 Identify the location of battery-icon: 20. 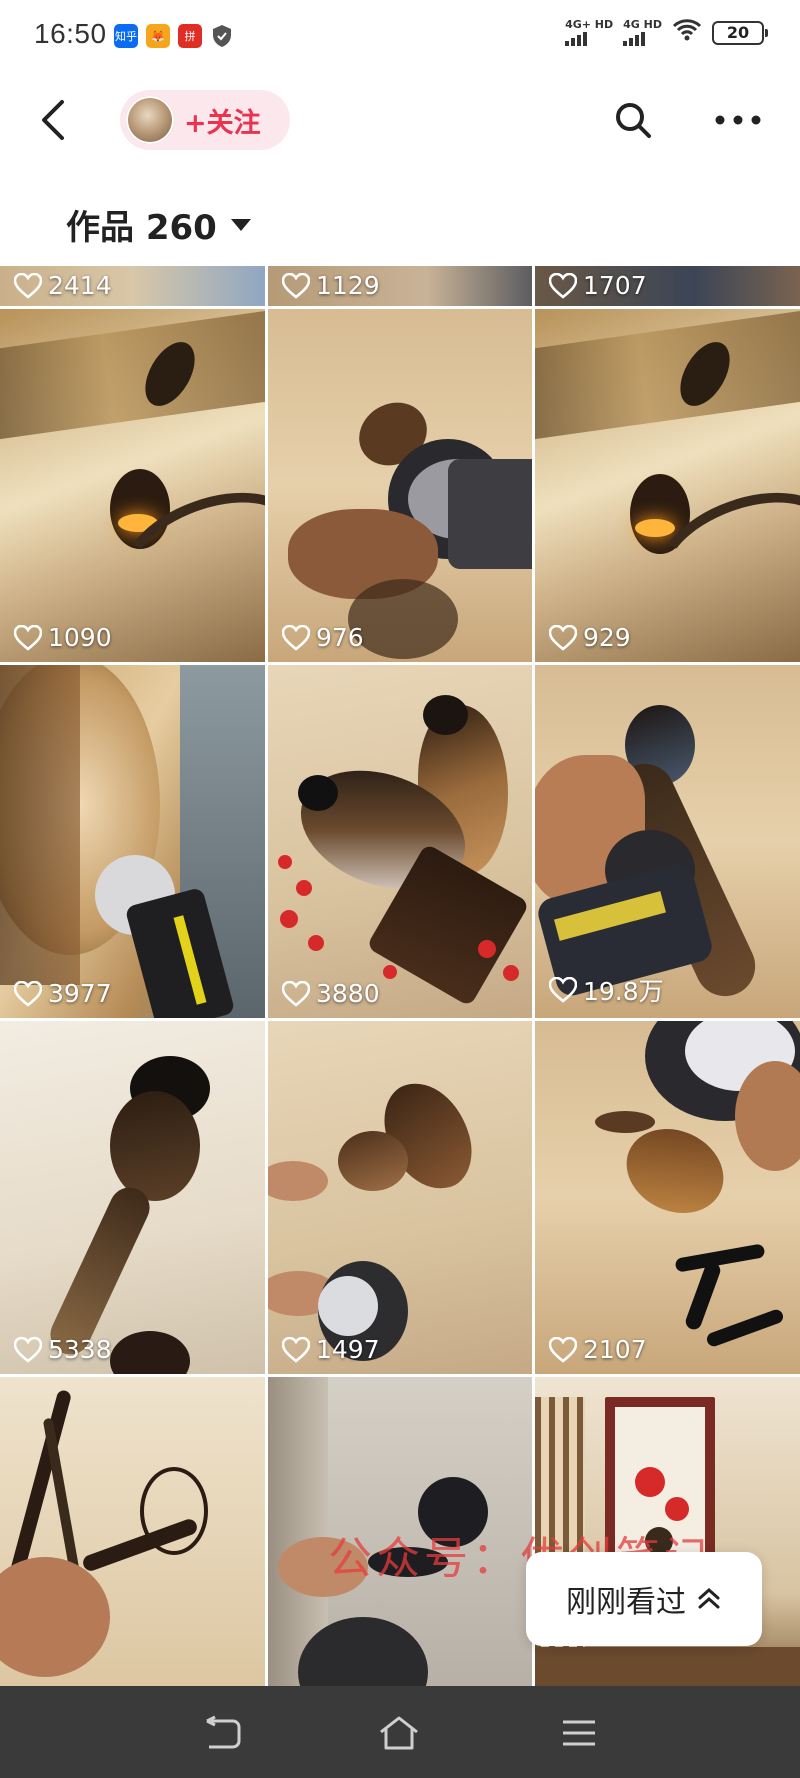
(740, 32).